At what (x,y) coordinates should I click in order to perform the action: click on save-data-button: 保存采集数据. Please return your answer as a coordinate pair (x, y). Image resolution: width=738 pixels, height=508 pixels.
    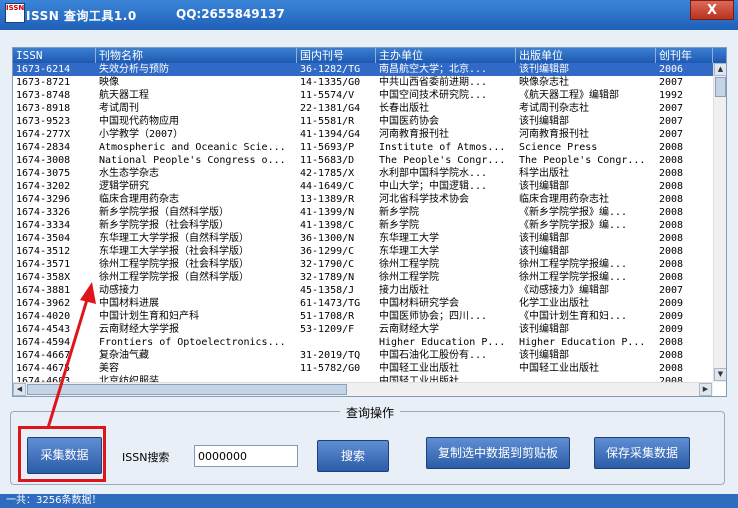
    Looking at the image, I should click on (642, 453).